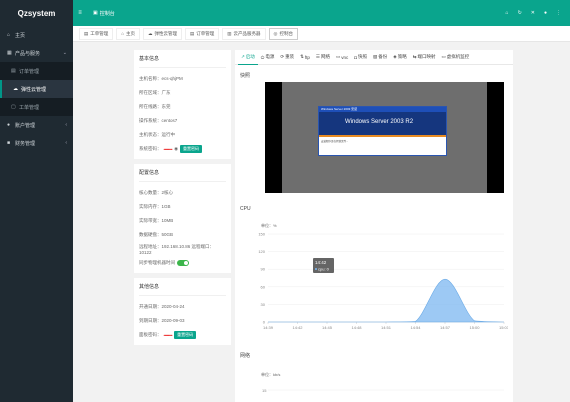 This screenshot has height=402, width=570. Describe the element at coordinates (229, 33) in the screenshot. I see `server-icon: ▥` at that location.